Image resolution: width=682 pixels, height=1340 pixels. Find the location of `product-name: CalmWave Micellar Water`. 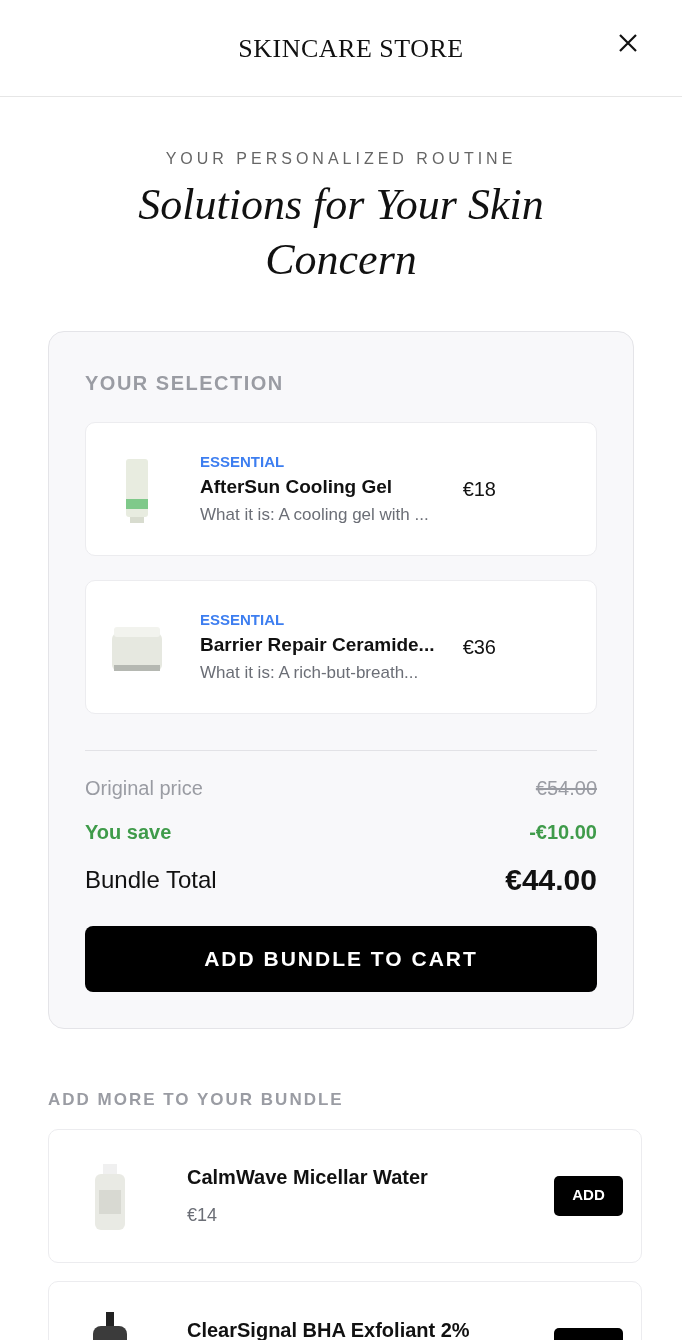

product-name: CalmWave Micellar Water is located at coordinates (307, 1177).